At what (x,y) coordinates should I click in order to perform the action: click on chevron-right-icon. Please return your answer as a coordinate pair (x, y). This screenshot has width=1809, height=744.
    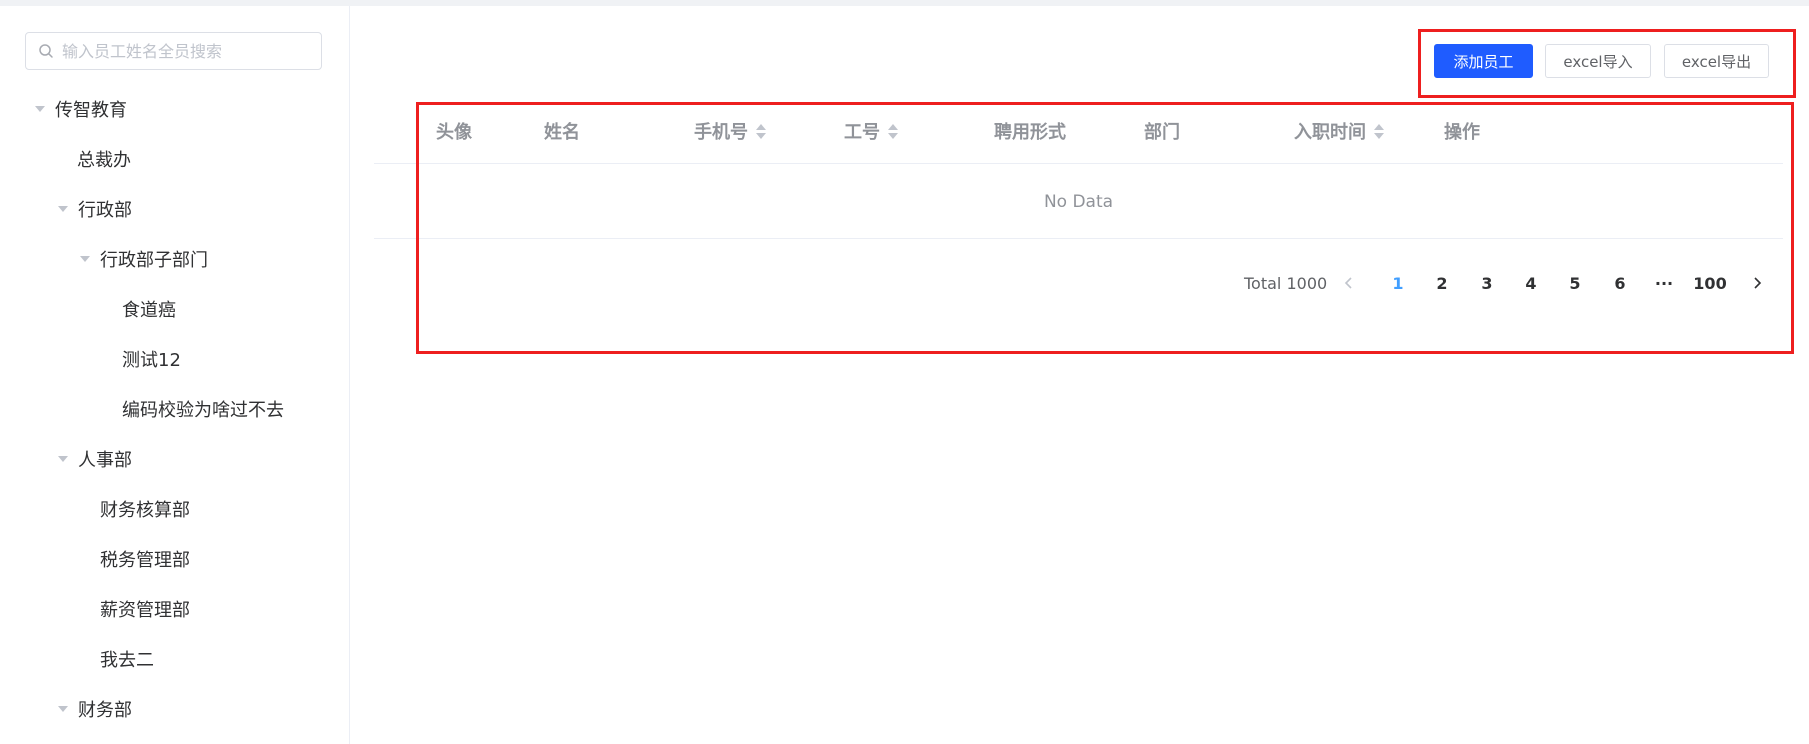
    Looking at the image, I should click on (1758, 283).